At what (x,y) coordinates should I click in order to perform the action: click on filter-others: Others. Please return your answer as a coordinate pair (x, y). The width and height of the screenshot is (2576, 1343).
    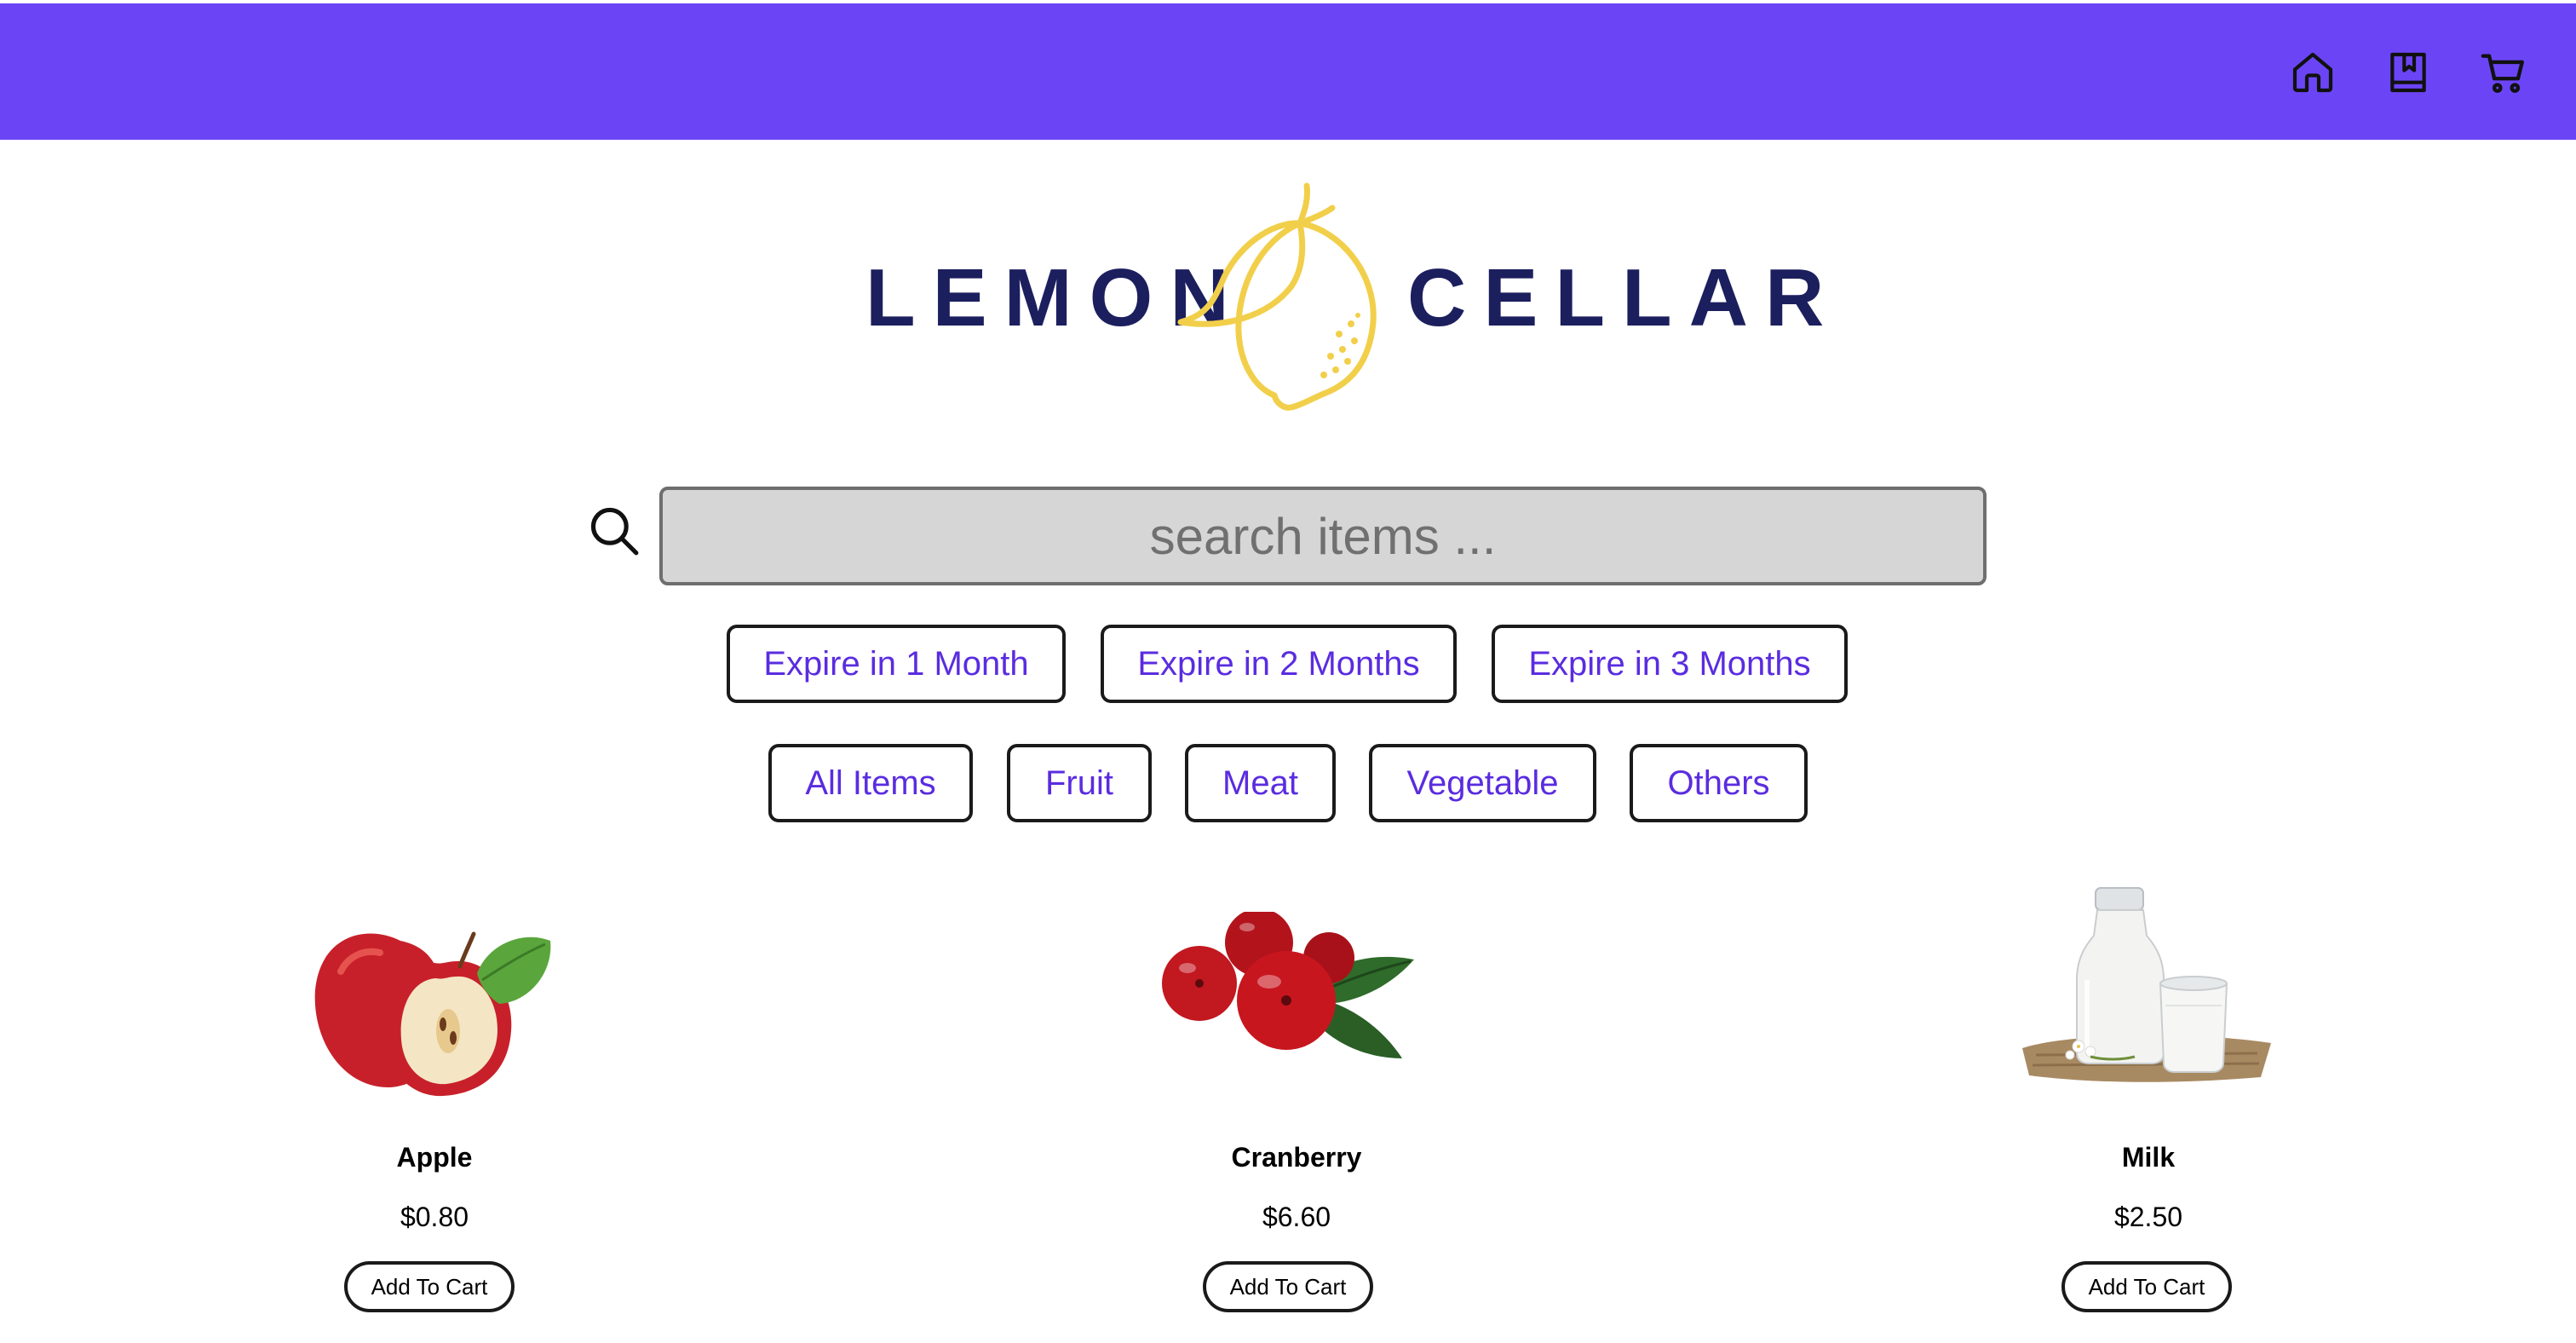
    Looking at the image, I should click on (1719, 783).